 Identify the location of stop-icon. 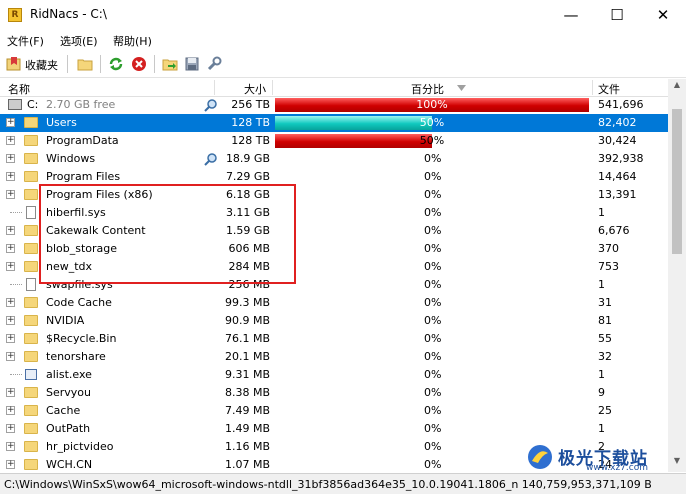
(139, 64).